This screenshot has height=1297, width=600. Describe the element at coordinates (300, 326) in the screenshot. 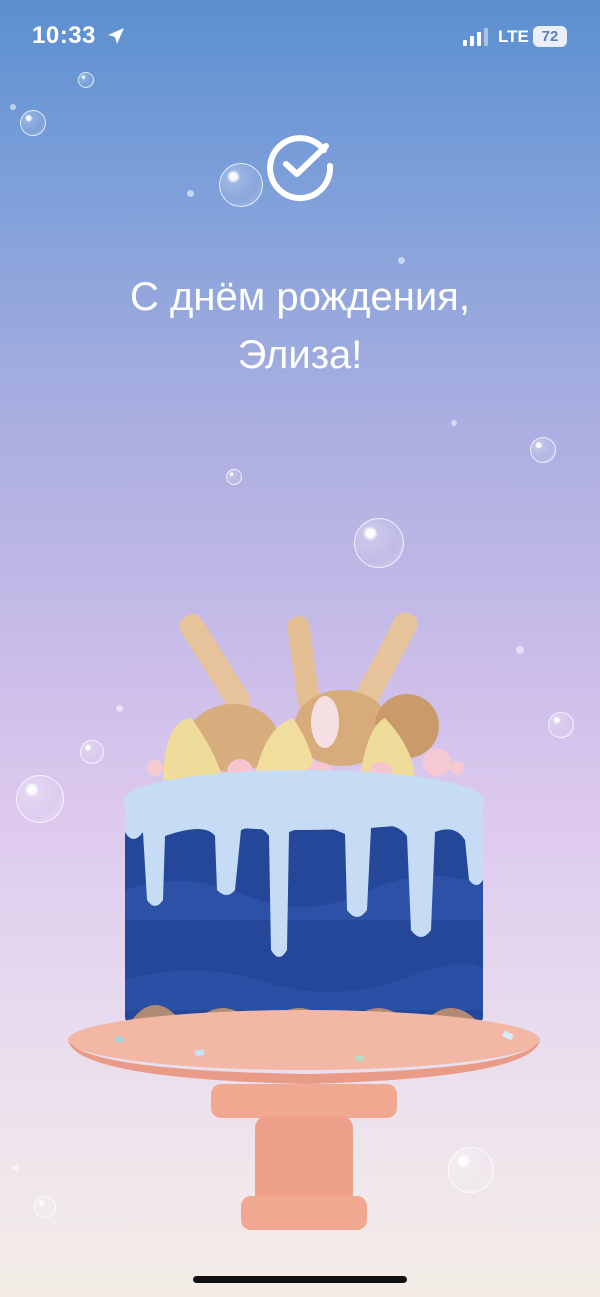

I see `birthday-greeting: С днём рождения, Элиза!` at that location.